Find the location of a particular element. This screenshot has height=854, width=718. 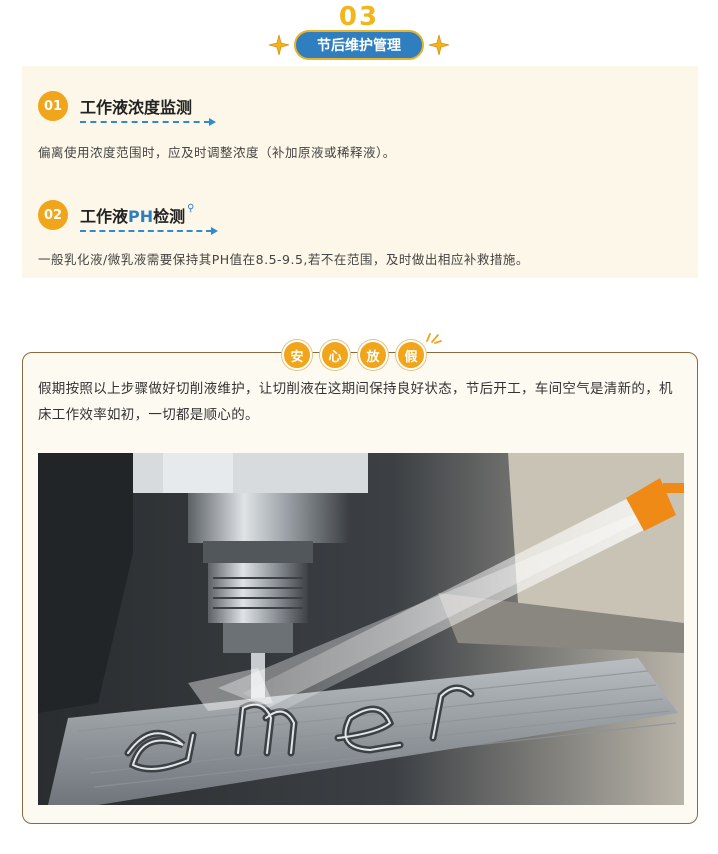

holiday-char: 放 is located at coordinates (373, 355).